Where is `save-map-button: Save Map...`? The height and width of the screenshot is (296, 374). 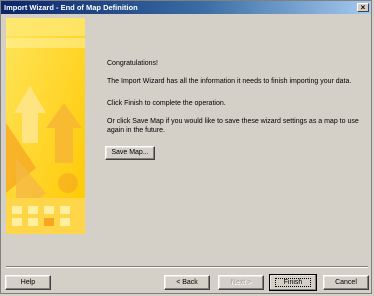
save-map-button: Save Map... is located at coordinates (130, 153).